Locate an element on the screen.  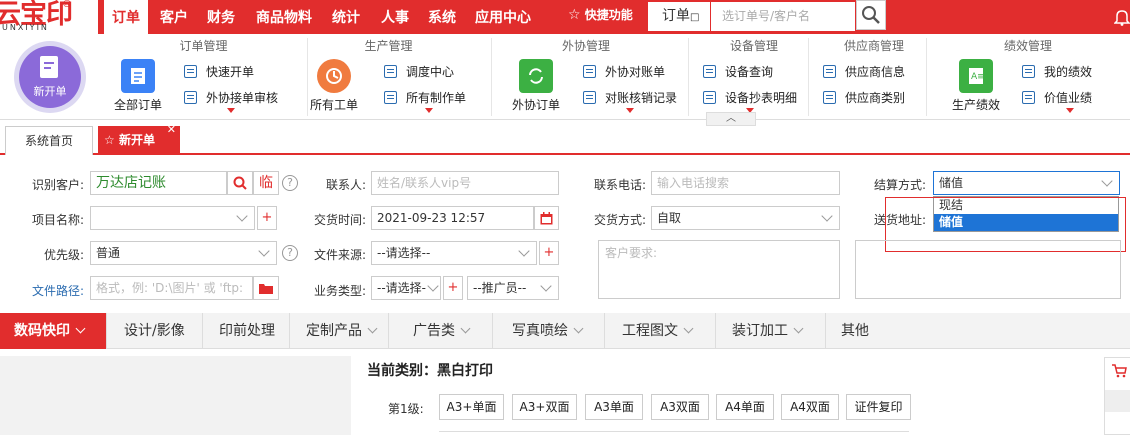
new-order-button: 新开单 is located at coordinates (50, 77).